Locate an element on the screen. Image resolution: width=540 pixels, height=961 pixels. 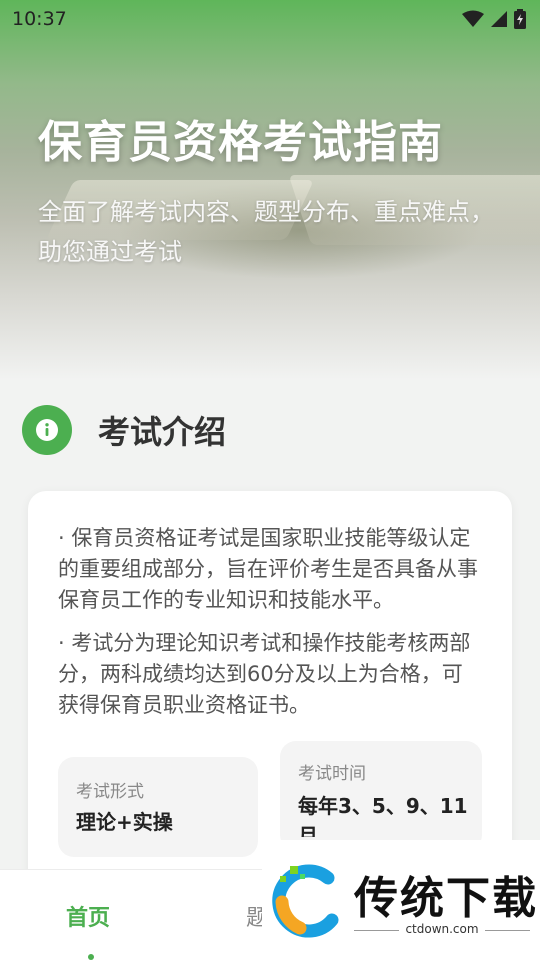
info-box-label: 考试形式 is located at coordinates (110, 792).